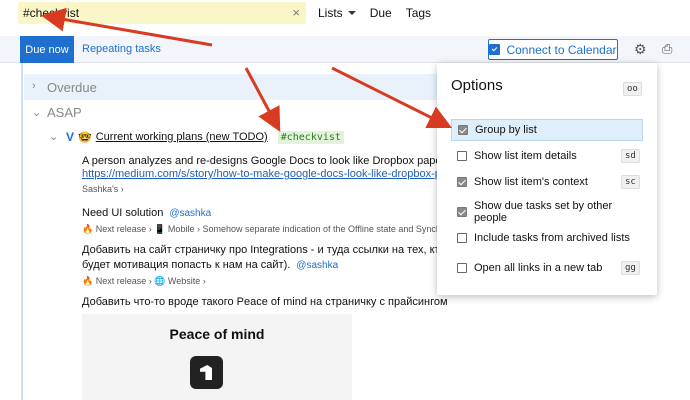  What do you see at coordinates (531, 182) in the screenshot?
I see `option-label: Show list item's context` at bounding box center [531, 182].